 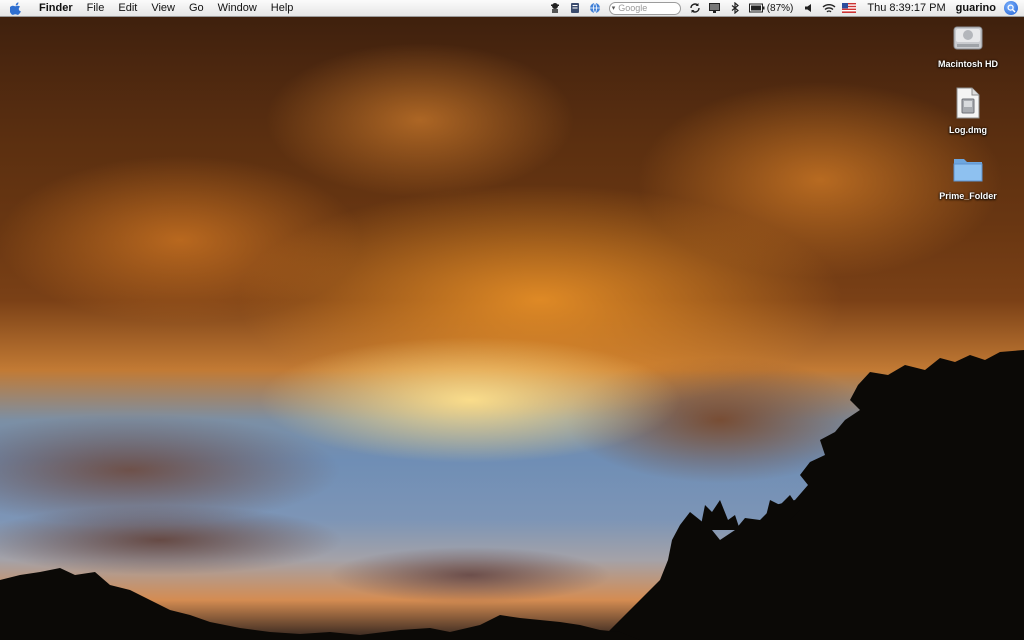 What do you see at coordinates (809, 8) in the screenshot?
I see `volume-icon` at bounding box center [809, 8].